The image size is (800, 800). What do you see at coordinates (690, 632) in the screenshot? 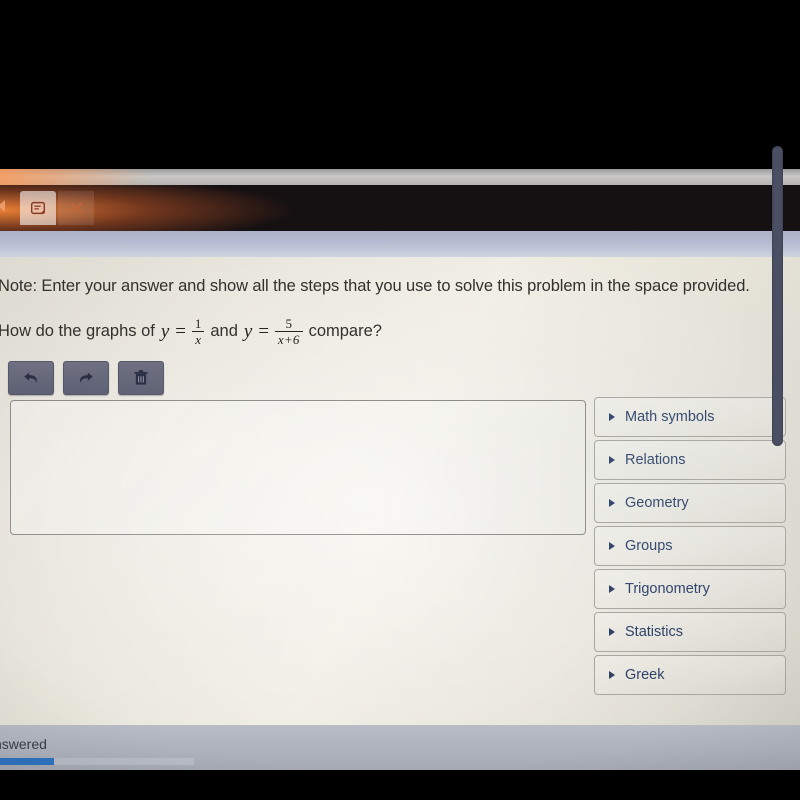
I see `palette-item-statistics: Statistics` at bounding box center [690, 632].